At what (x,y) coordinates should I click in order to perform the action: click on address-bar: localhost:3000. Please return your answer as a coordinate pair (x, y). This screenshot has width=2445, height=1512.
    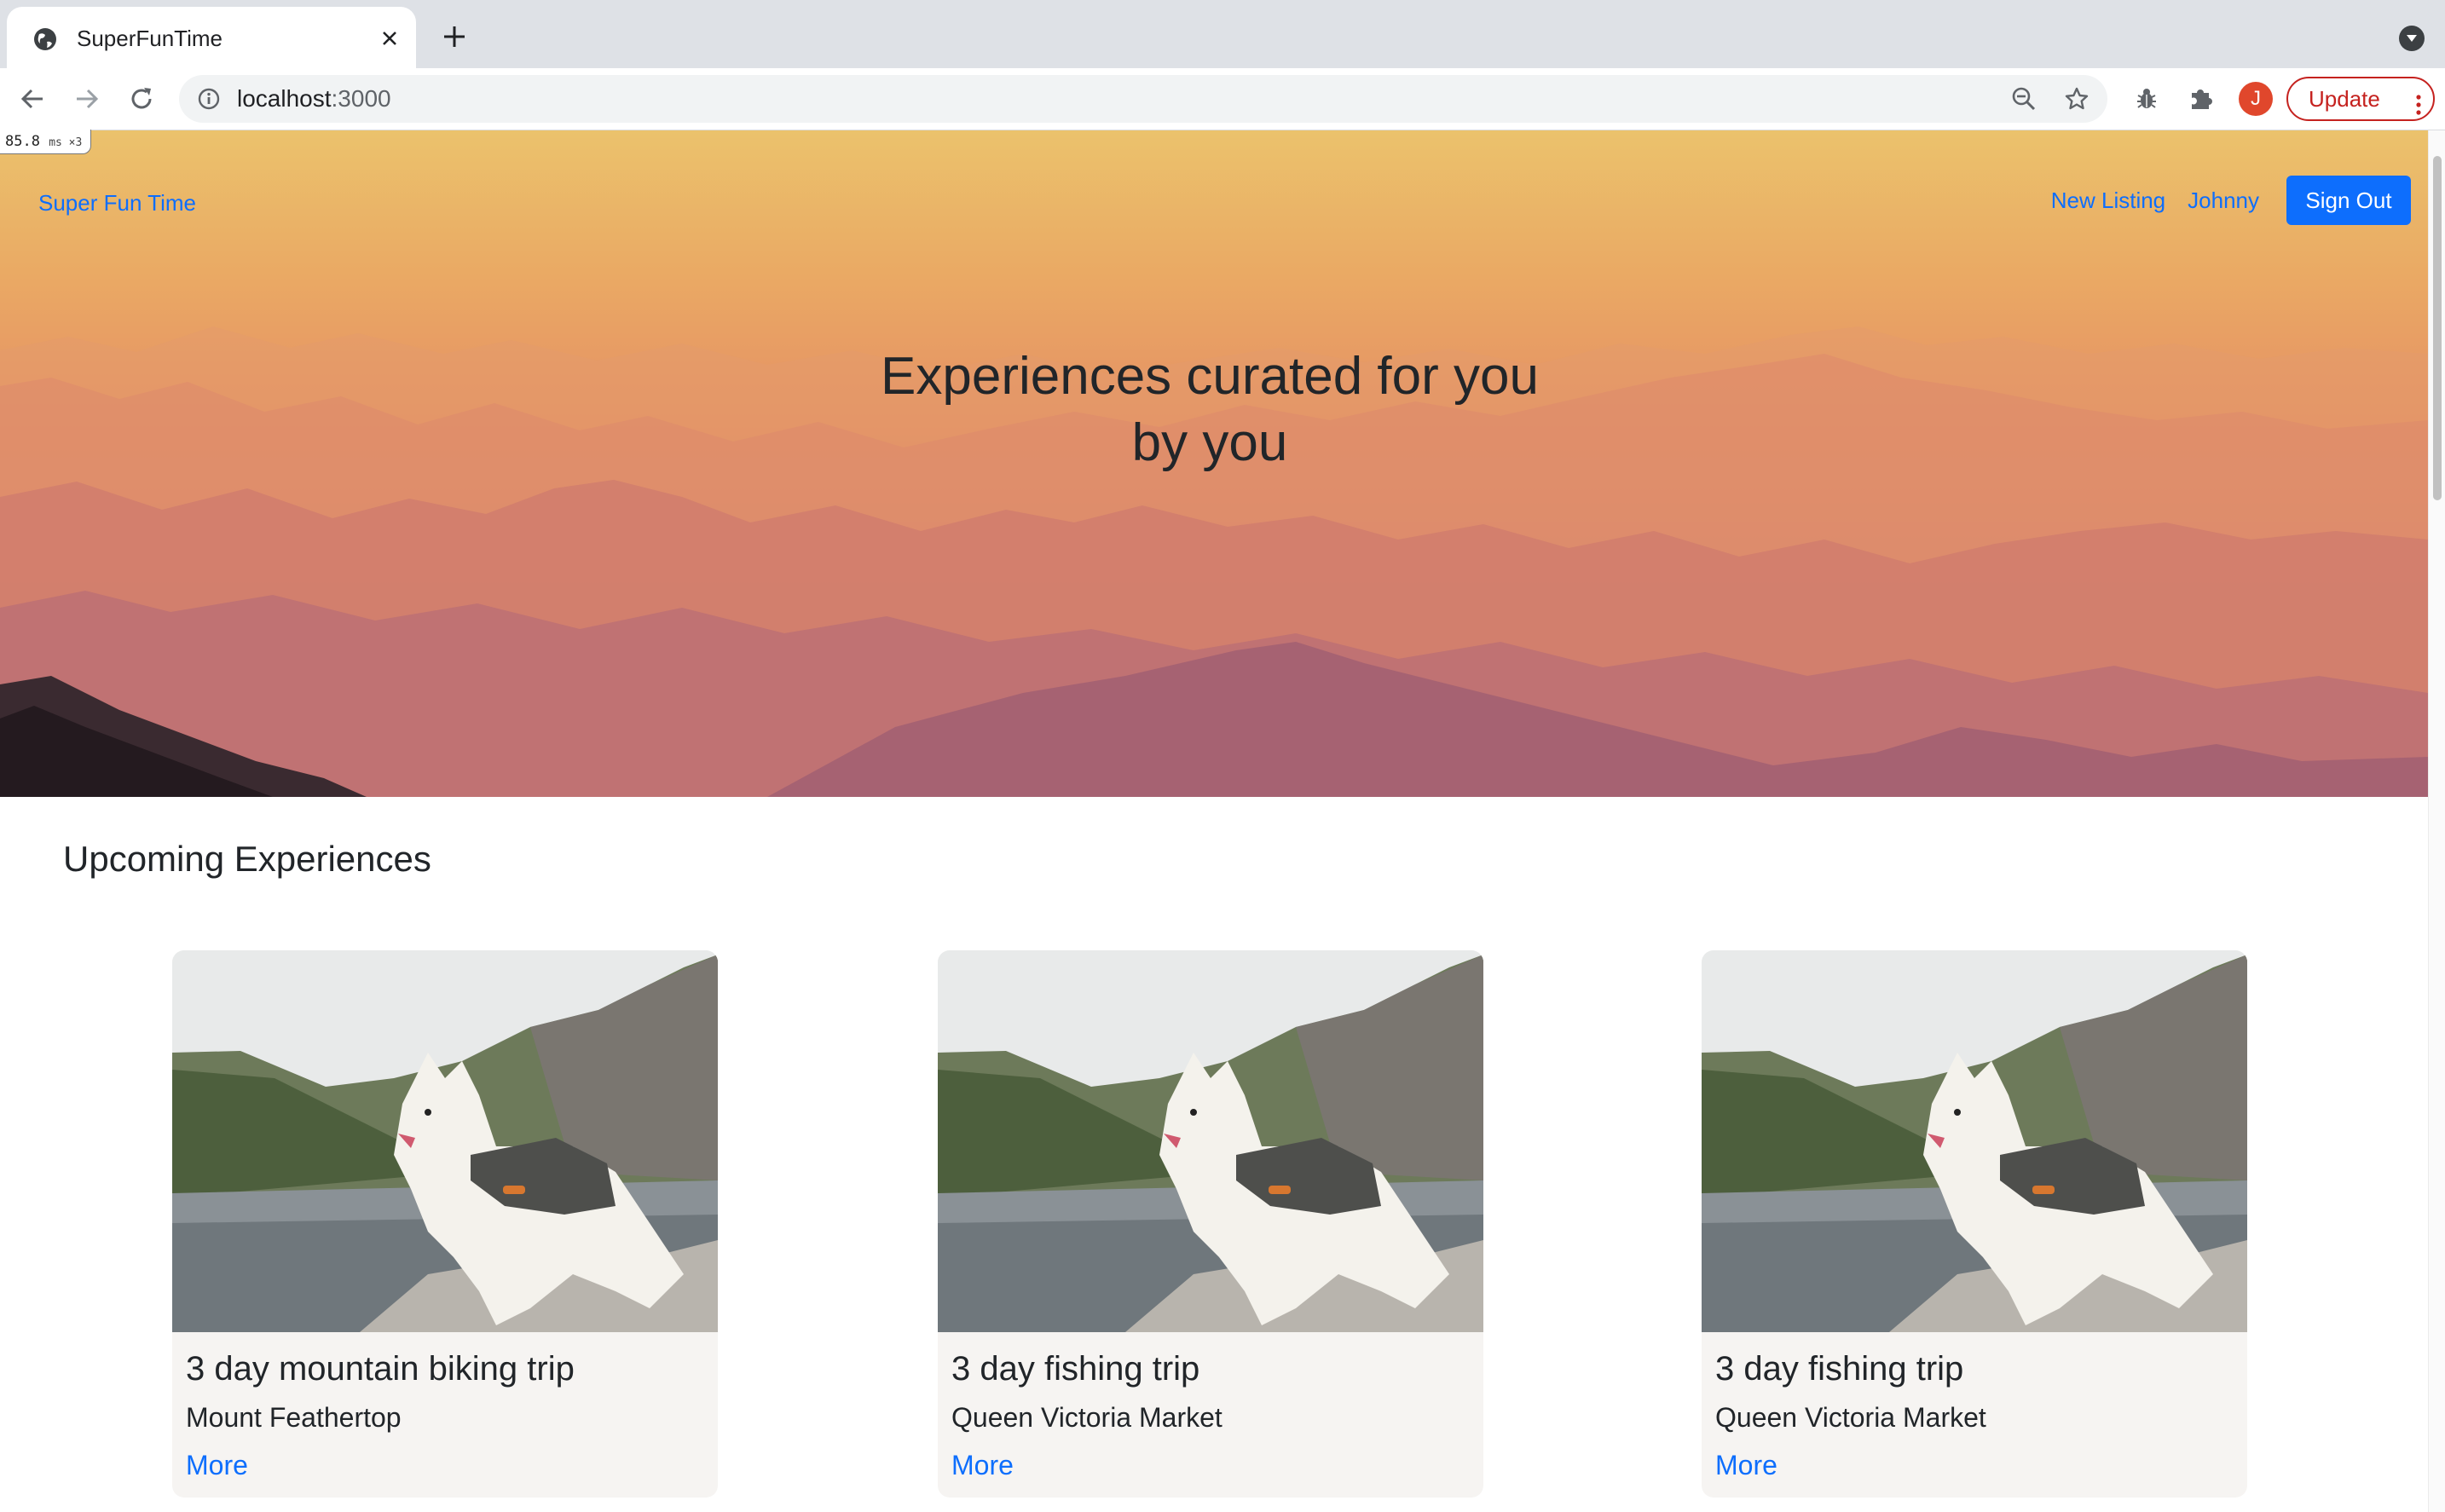
    Looking at the image, I should click on (1143, 99).